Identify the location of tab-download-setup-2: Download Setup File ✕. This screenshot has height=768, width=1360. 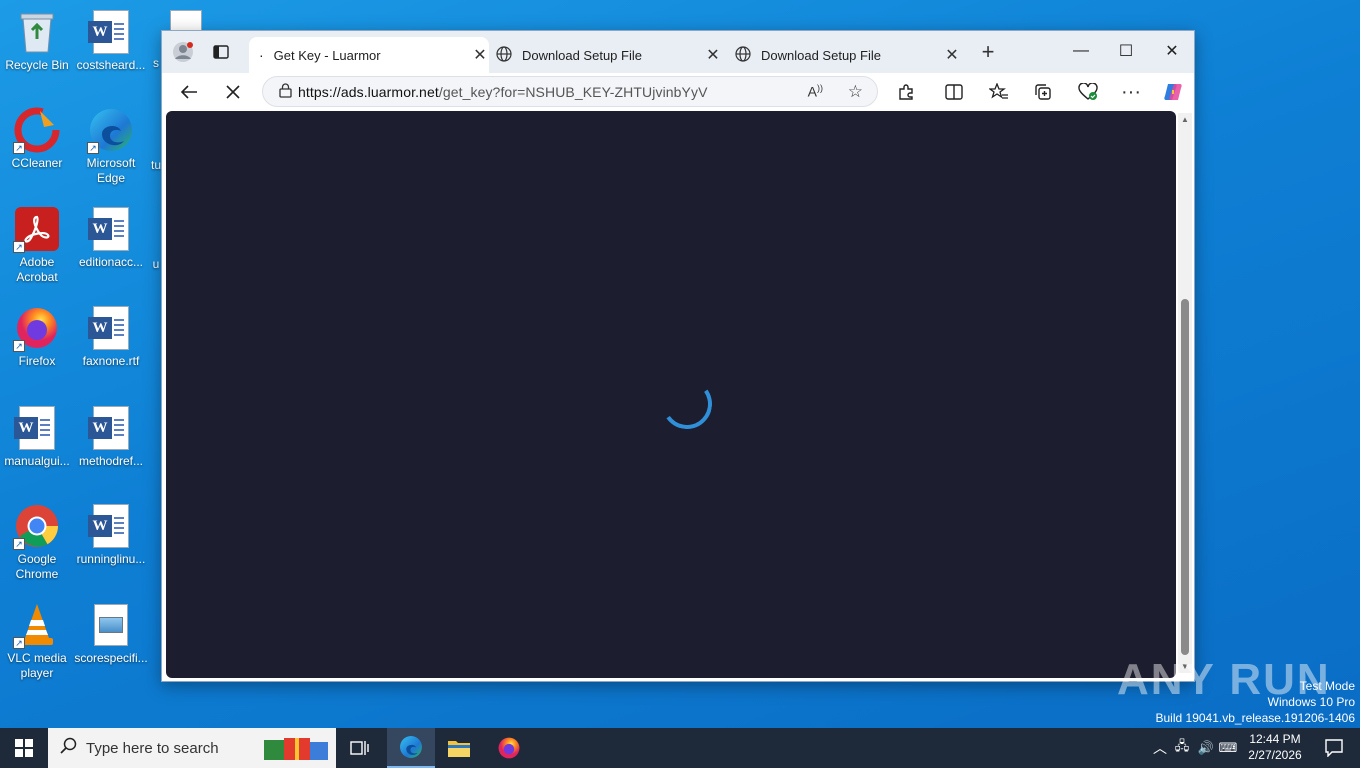
(846, 55).